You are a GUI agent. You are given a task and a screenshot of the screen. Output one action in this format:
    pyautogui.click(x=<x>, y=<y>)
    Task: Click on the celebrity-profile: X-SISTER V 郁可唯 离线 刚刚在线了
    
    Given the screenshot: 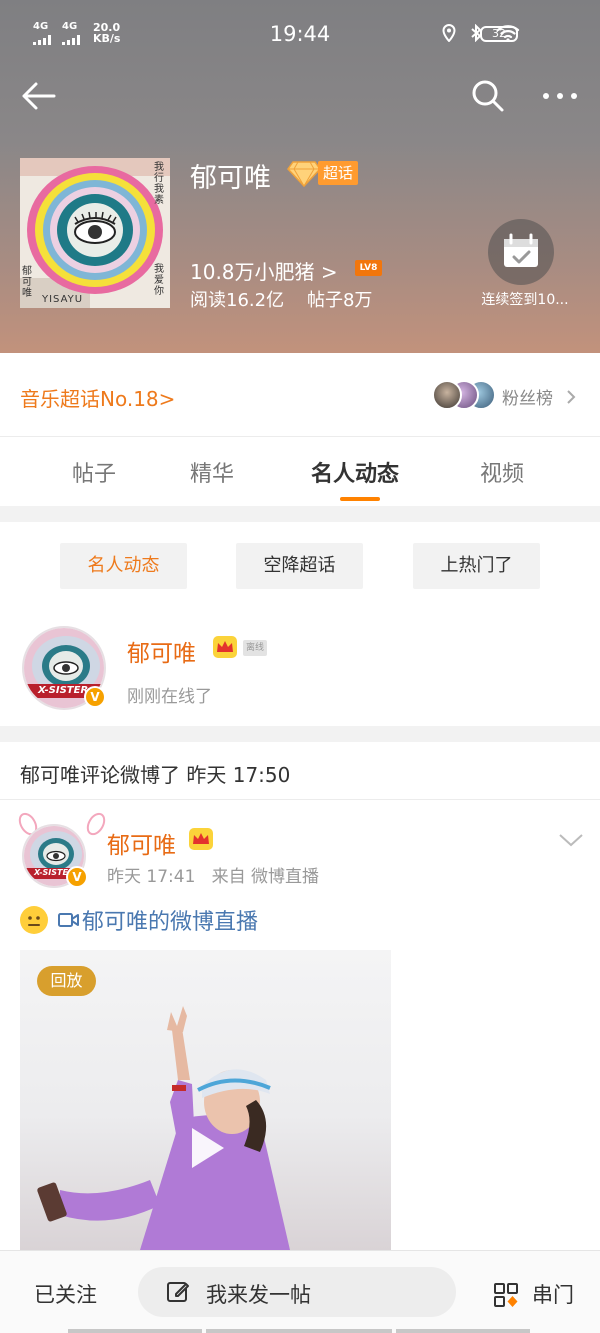 What is the action you would take?
    pyautogui.click(x=300, y=665)
    